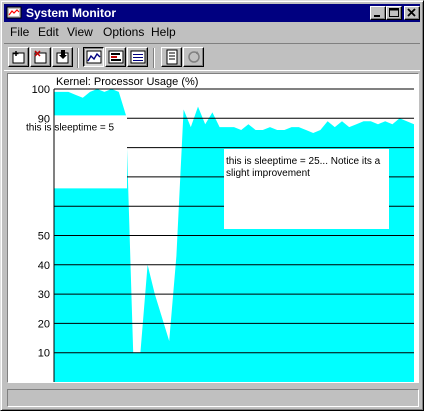 This screenshot has width=424, height=411. I want to click on delete-counter-button, so click(40, 57).